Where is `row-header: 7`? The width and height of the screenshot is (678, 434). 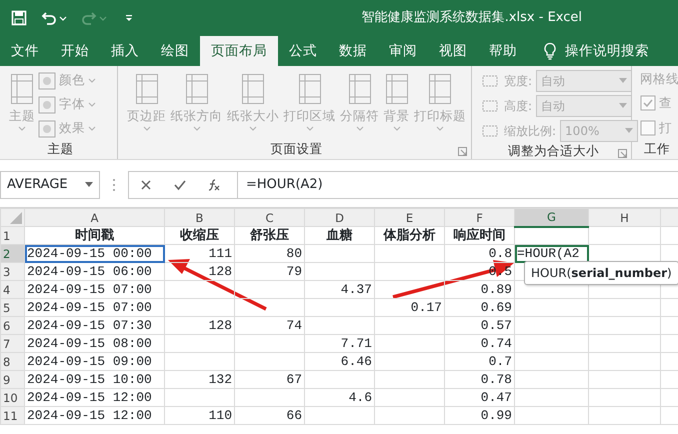 row-header: 7 is located at coordinates (12, 343).